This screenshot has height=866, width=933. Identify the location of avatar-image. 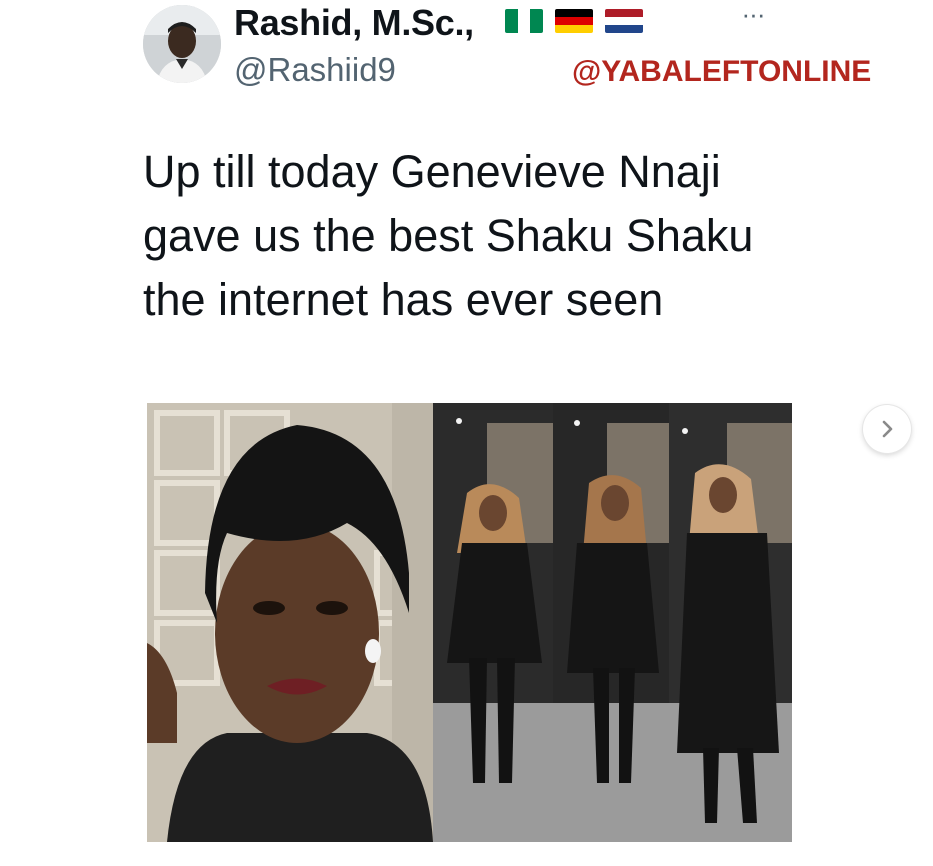
(182, 44).